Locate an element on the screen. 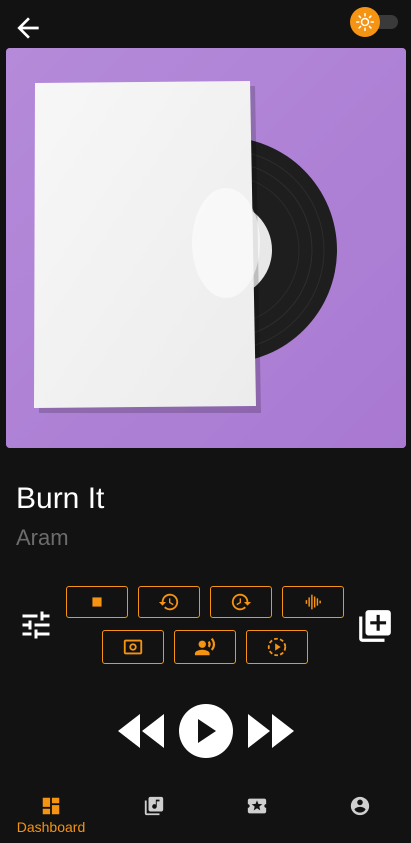 The image size is (411, 843). add-to-queue-icon is located at coordinates (375, 626).